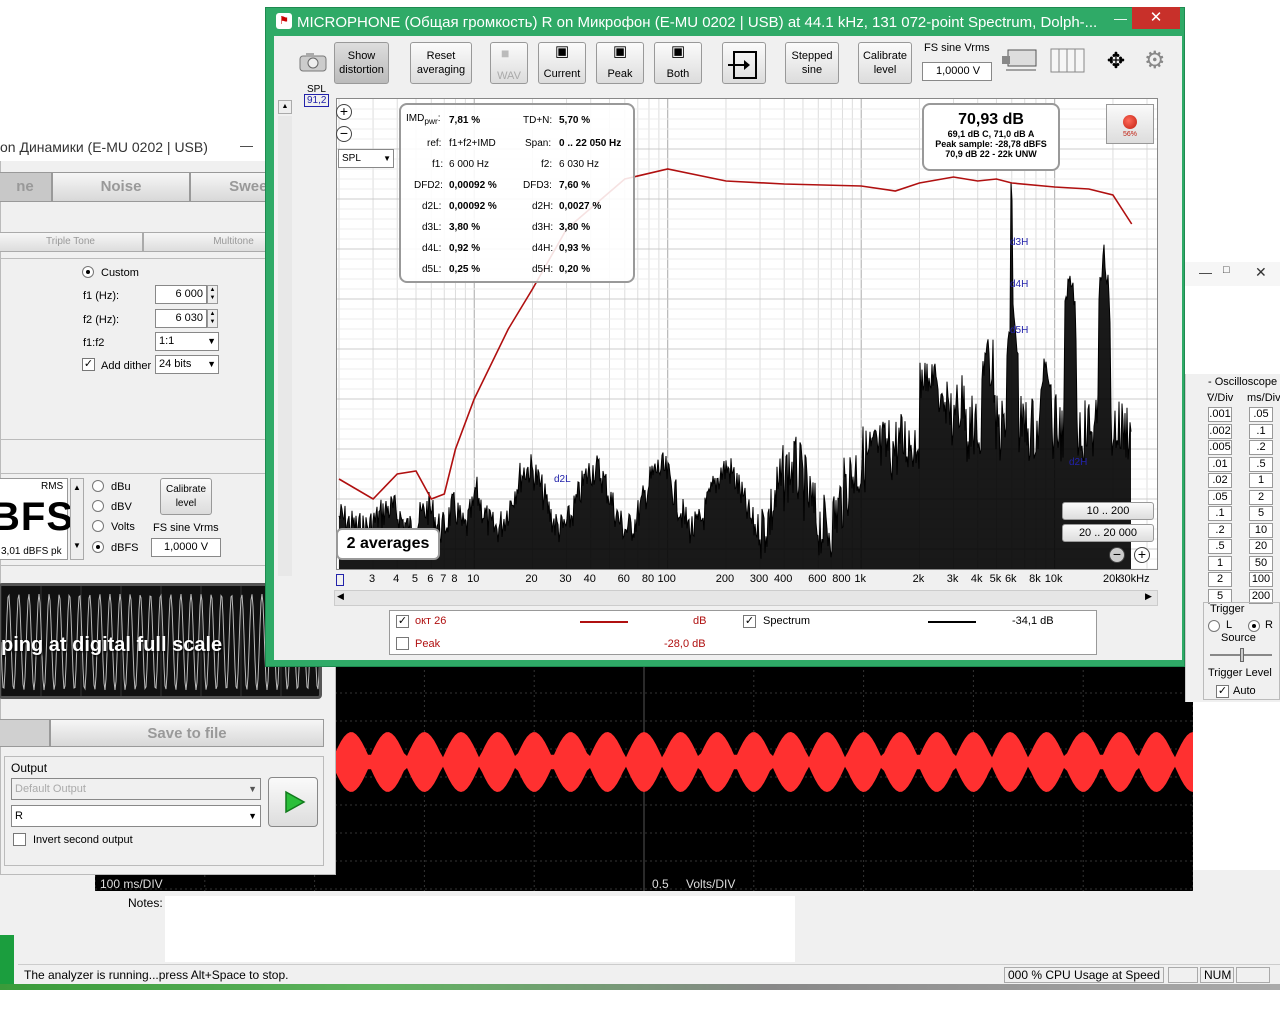 The width and height of the screenshot is (1280, 1024). What do you see at coordinates (648, 579) in the screenshot?
I see `x-tick-label: 80` at bounding box center [648, 579].